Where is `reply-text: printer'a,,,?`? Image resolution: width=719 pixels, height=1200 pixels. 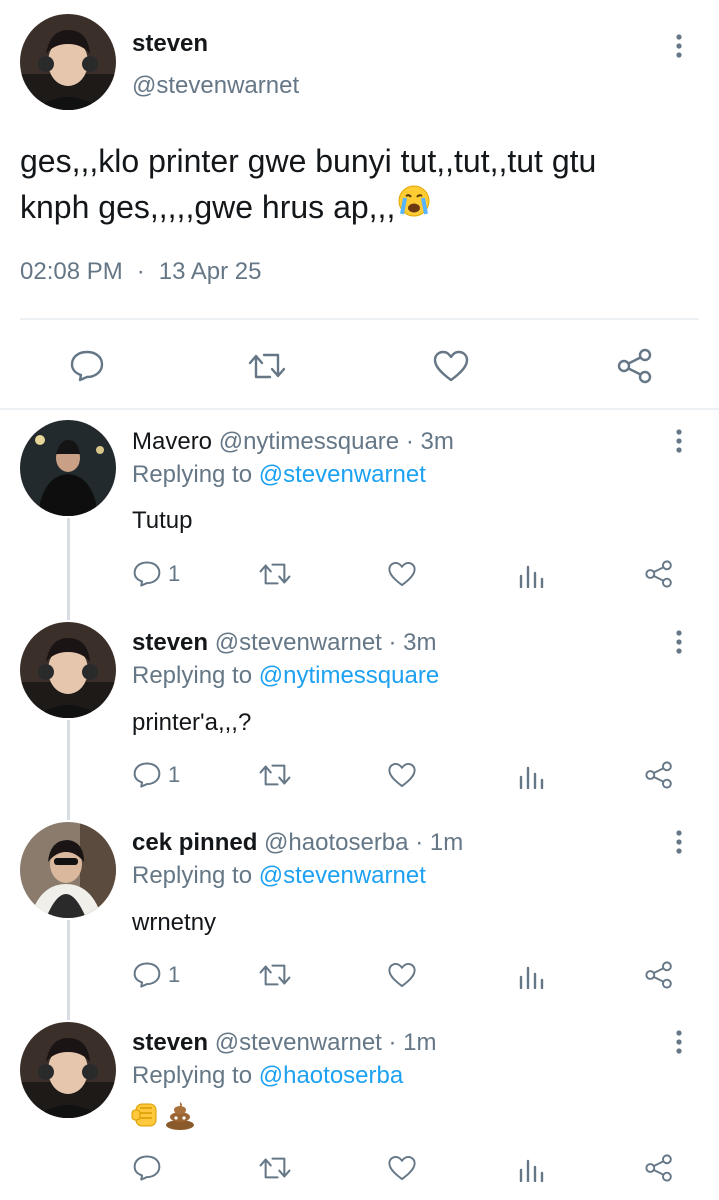
reply-text: printer'a,,,? is located at coordinates (192, 722).